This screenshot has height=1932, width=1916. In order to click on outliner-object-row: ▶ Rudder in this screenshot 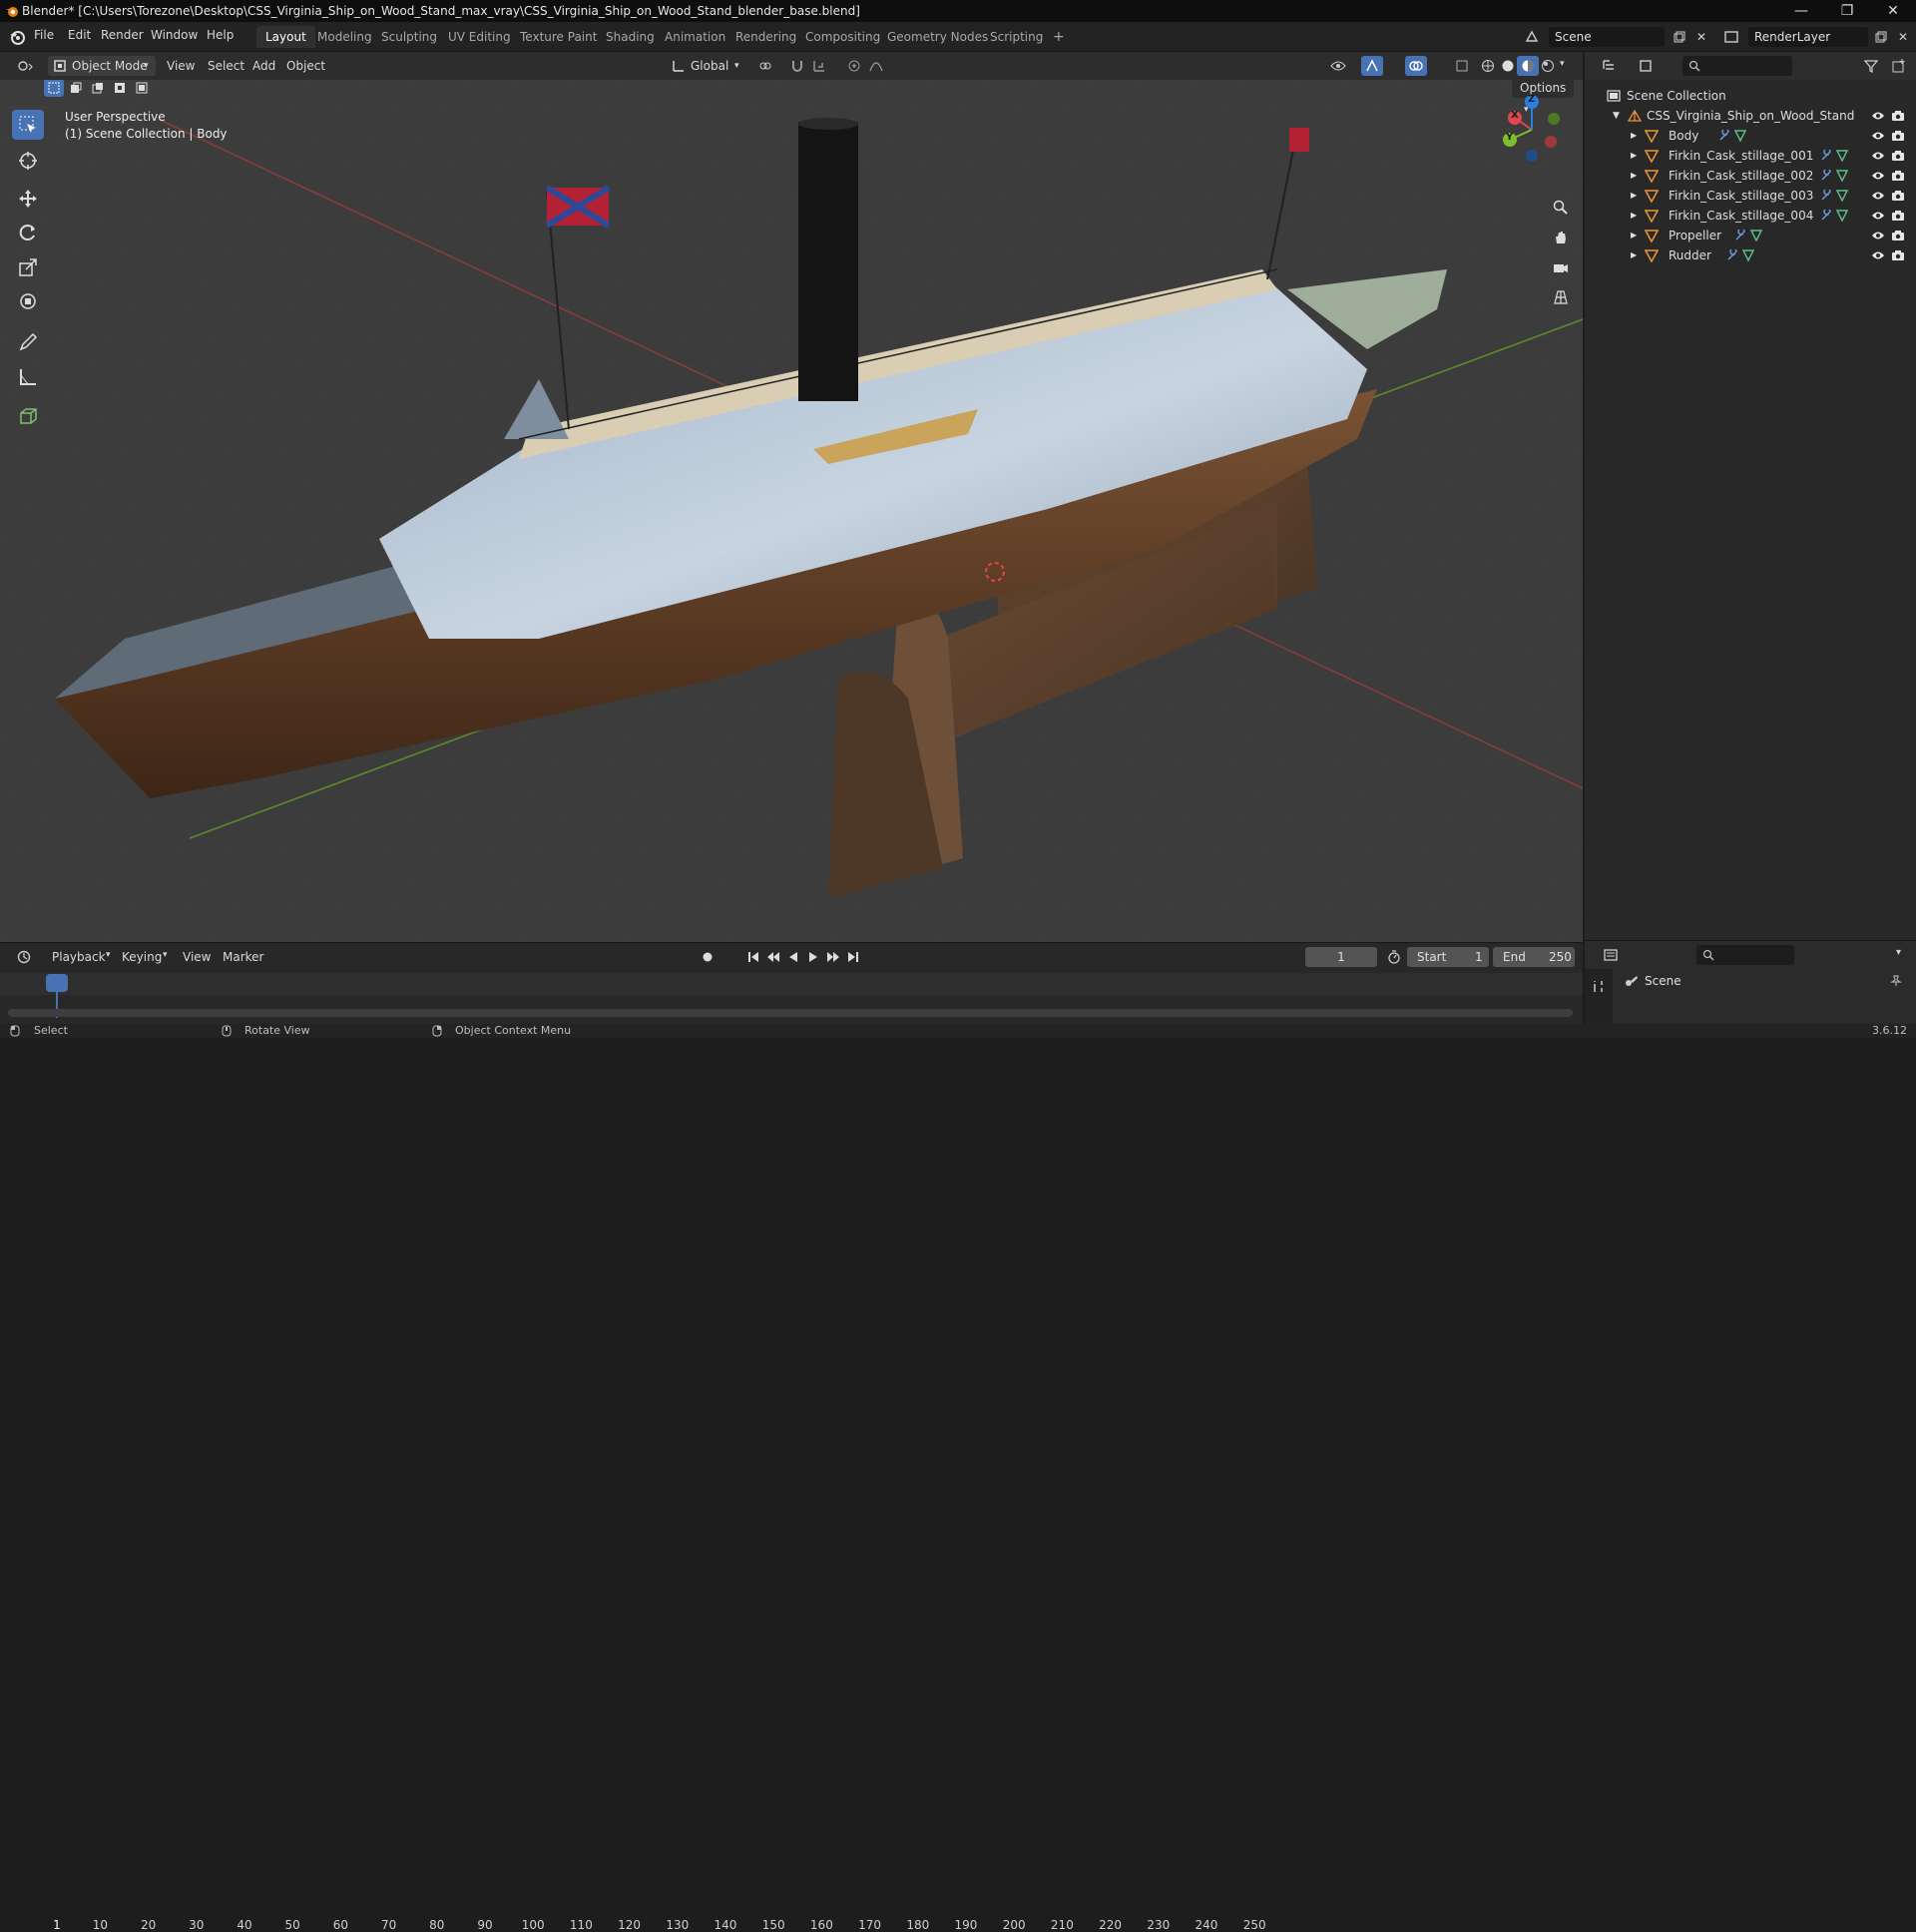, I will do `click(1750, 255)`.